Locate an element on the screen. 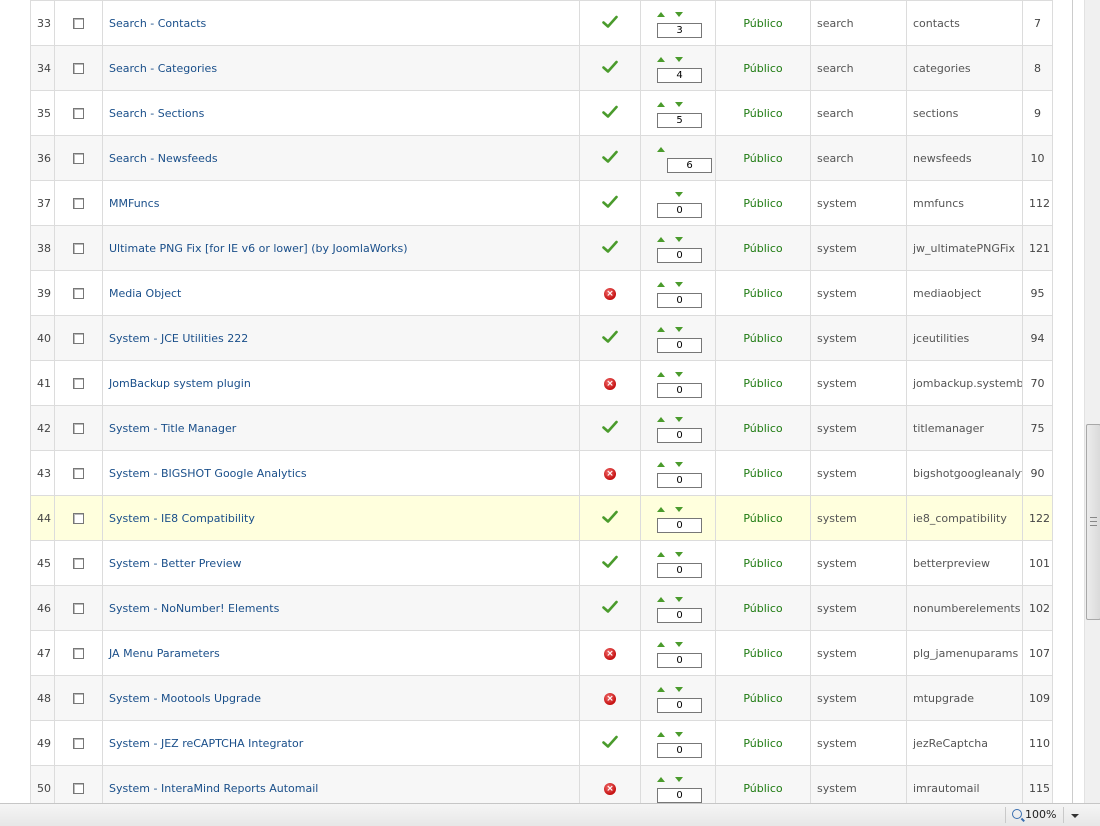 Image resolution: width=1100 pixels, height=826 pixels. plugin-name-link: JA Menu Parameters is located at coordinates (164, 653).